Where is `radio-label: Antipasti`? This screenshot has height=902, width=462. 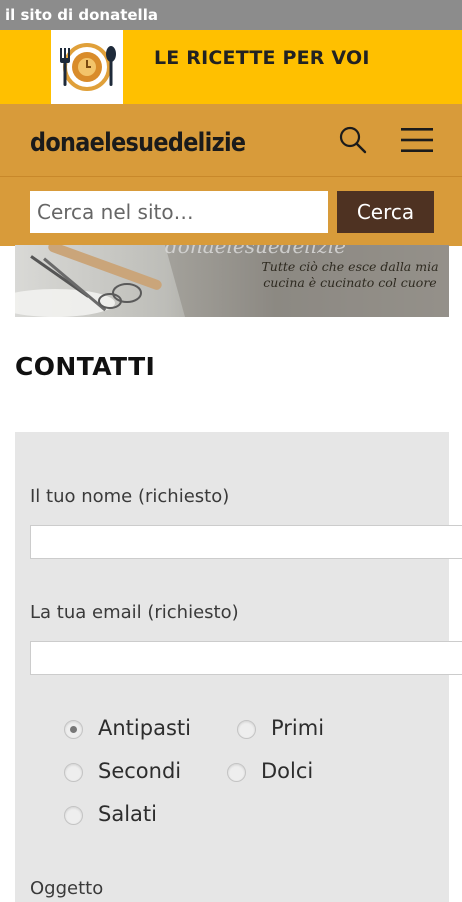
radio-label: Antipasti is located at coordinates (144, 728).